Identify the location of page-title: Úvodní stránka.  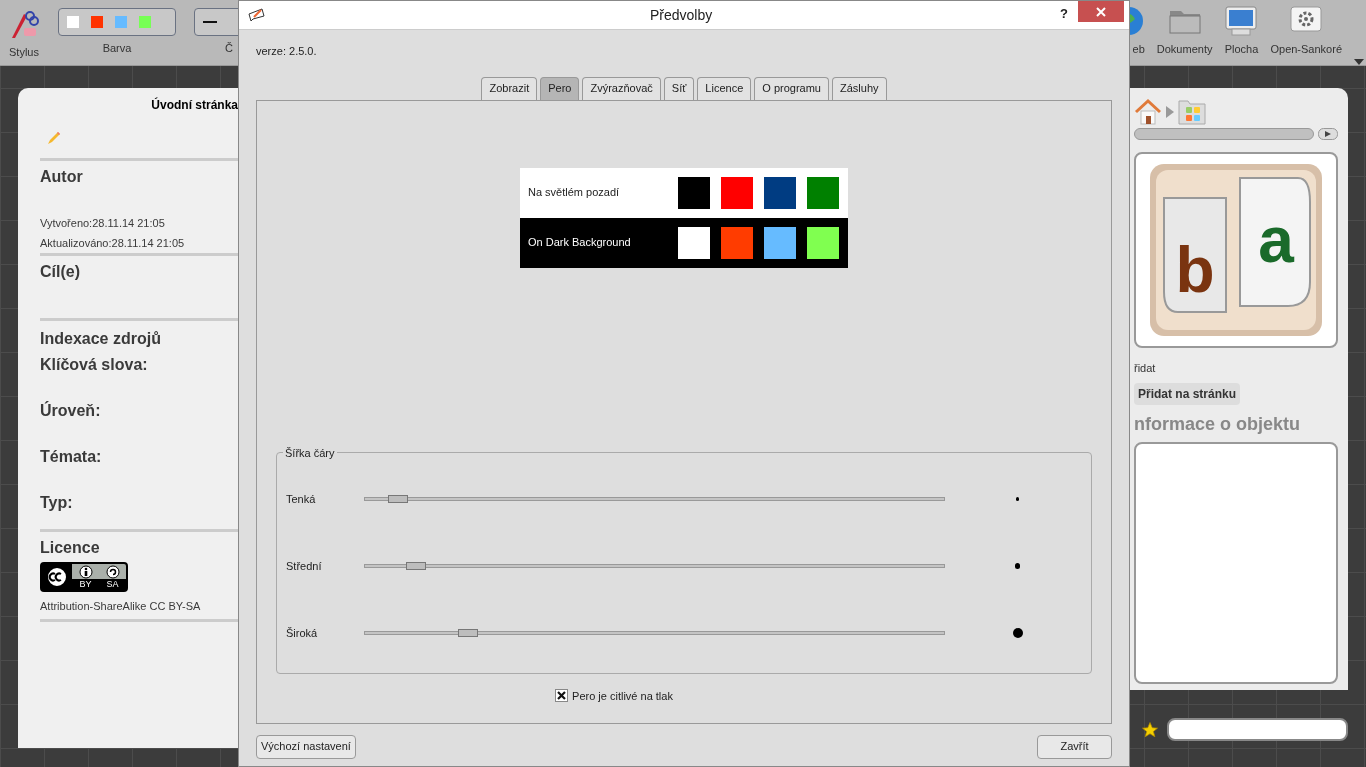
(194, 105).